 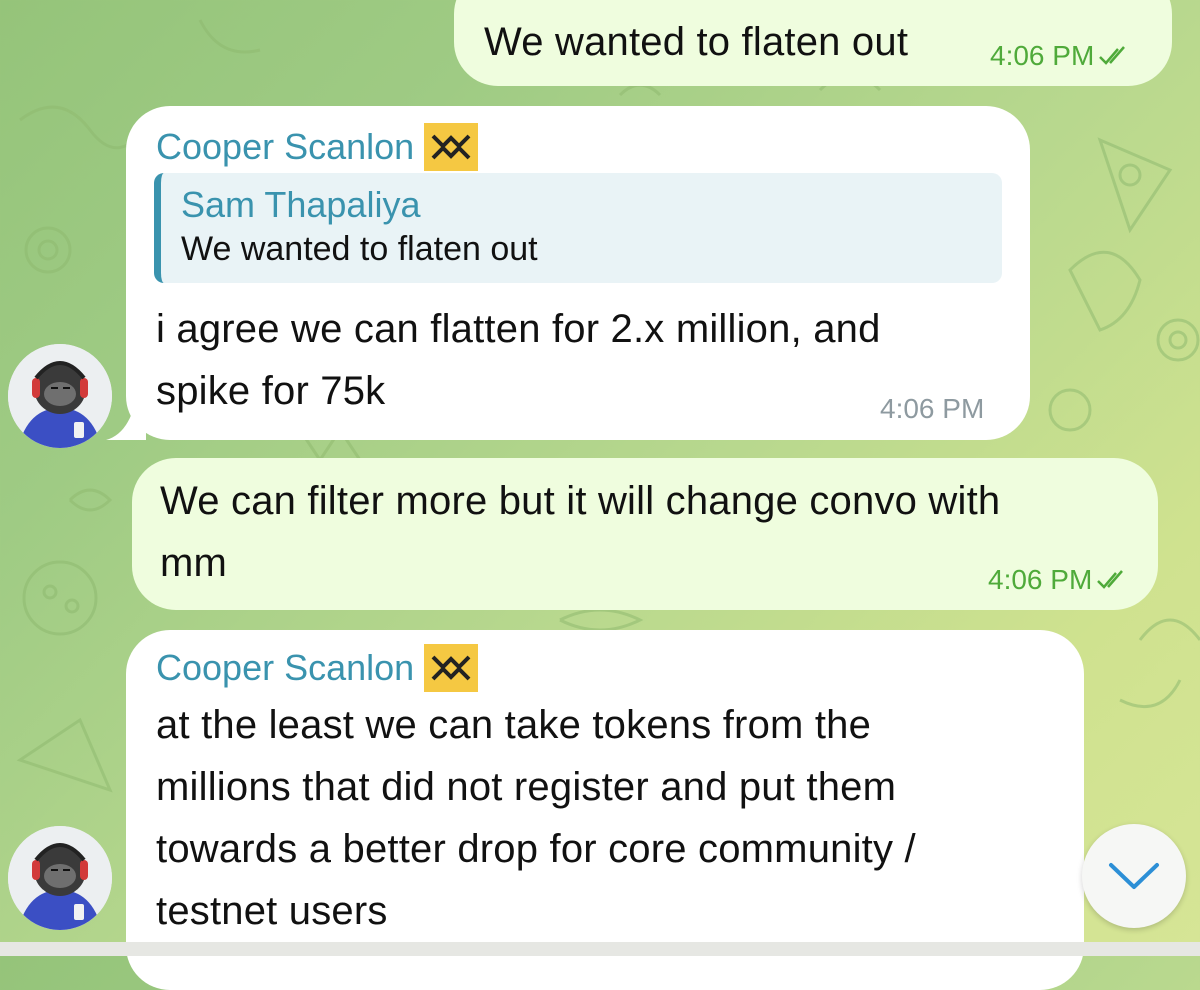 I want to click on chevron-down-icon, so click(x=1134, y=876).